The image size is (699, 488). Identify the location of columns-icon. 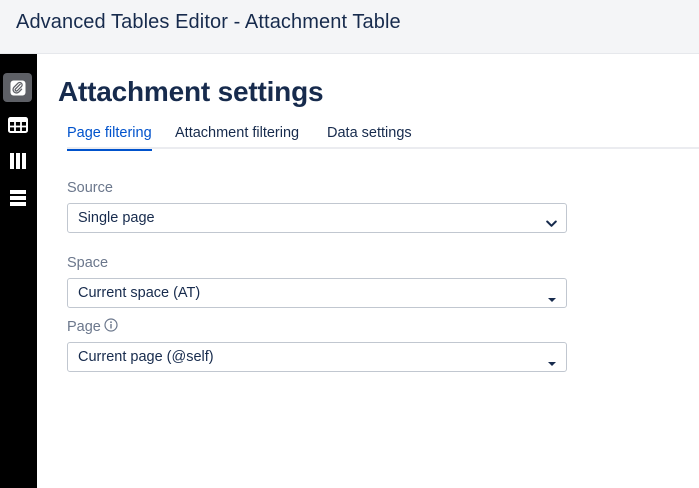
(18, 161).